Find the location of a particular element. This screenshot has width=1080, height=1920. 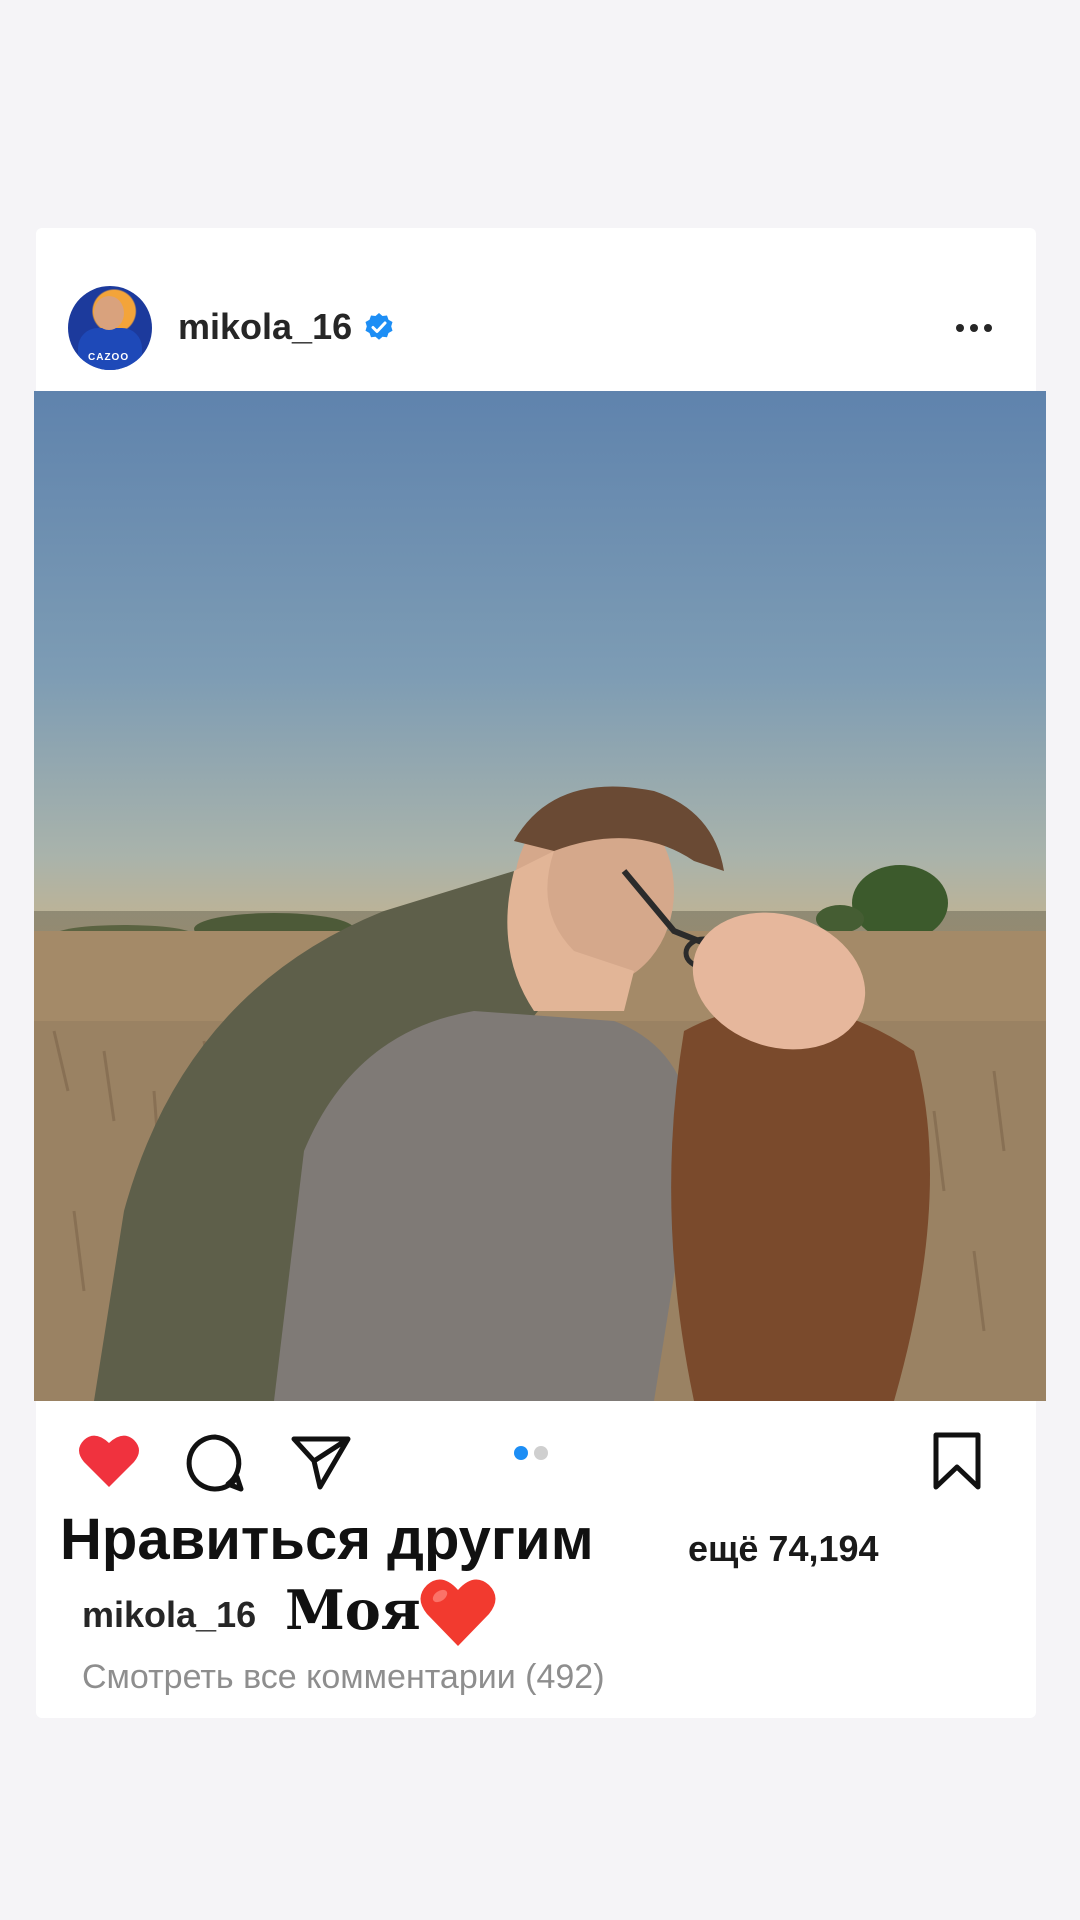

verified-badge-icon is located at coordinates (379, 326).